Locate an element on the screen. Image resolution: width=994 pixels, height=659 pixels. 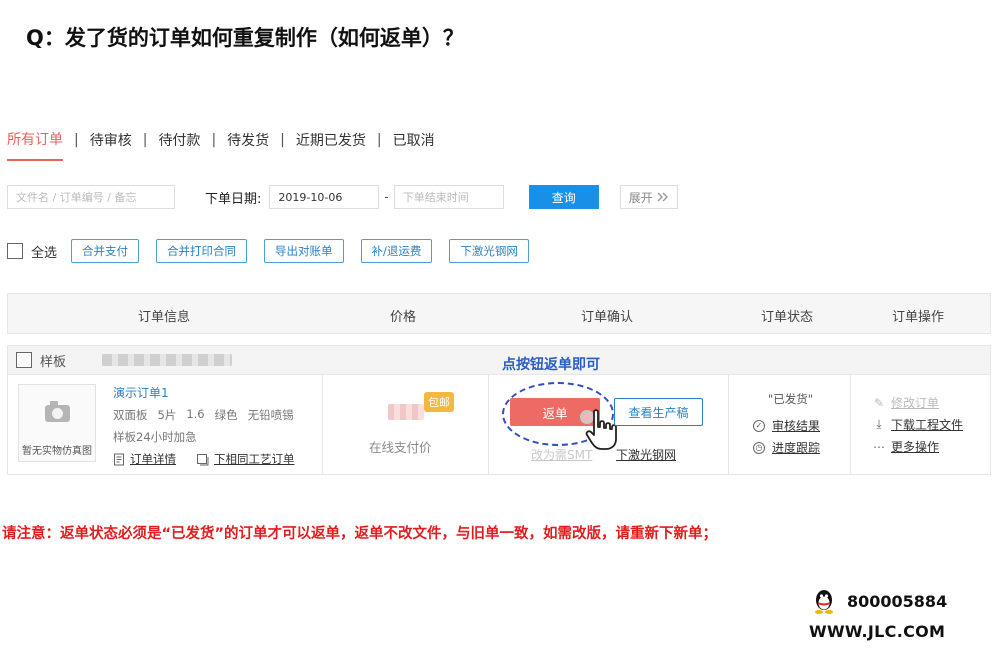
search-row: 下单日期: - 查询 展开 is located at coordinates (342, 197).